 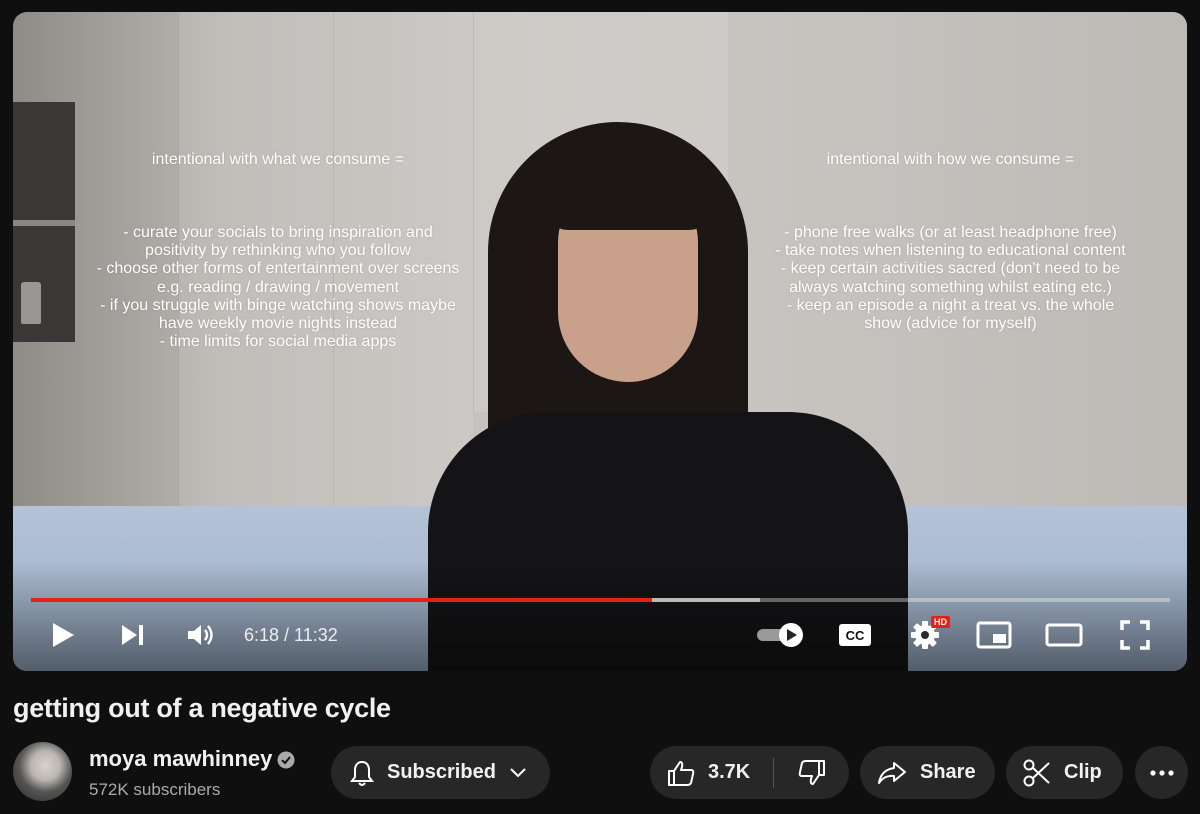 I want to click on more-actions-button, so click(x=1161, y=772).